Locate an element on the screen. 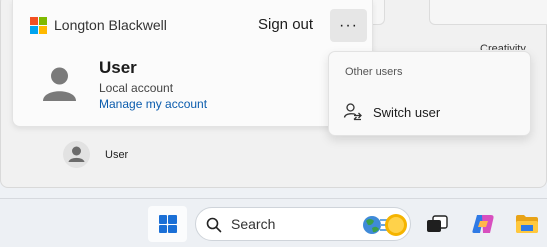 The image size is (547, 247). switch-user-menu-item: Switch user is located at coordinates (430, 112).